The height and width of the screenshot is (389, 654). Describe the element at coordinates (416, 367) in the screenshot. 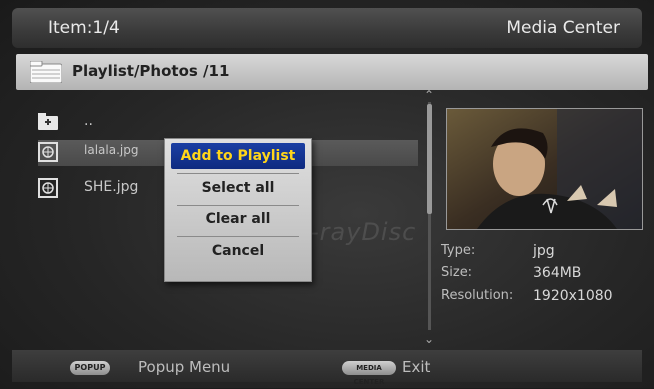

I see `exit-hint: Exit` at that location.